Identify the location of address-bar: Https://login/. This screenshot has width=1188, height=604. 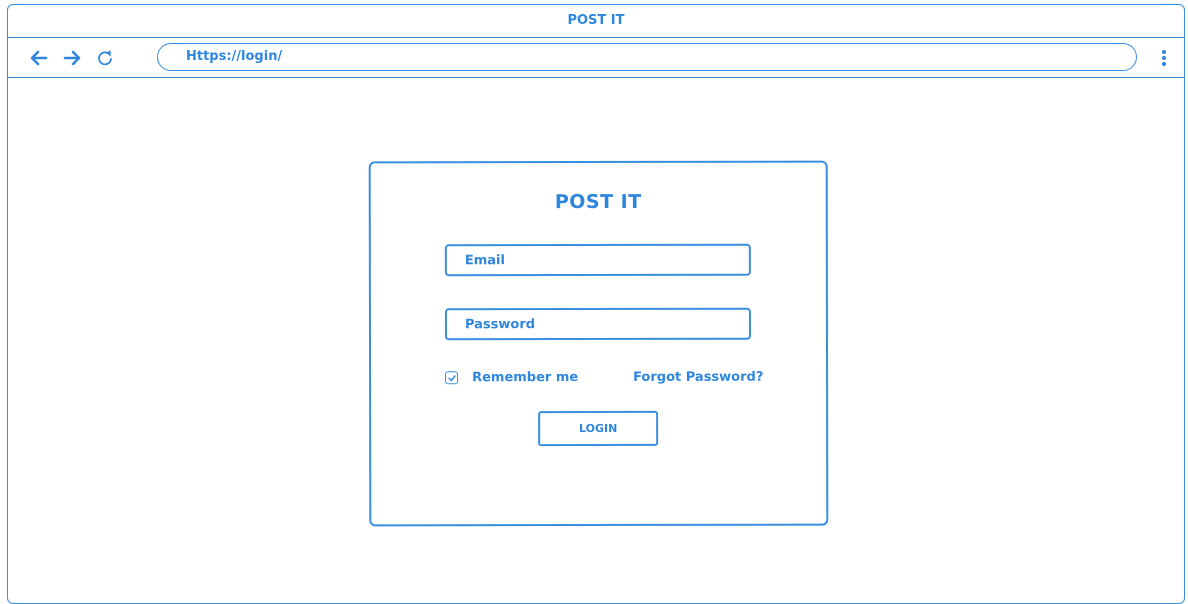
(647, 57).